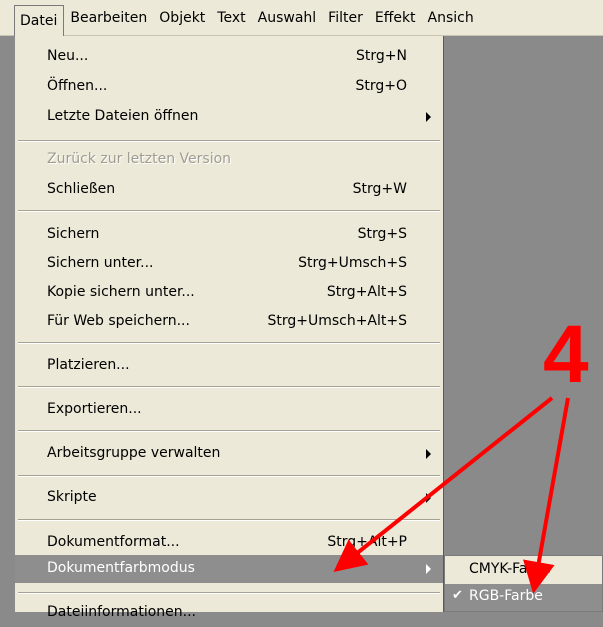 This screenshot has width=603, height=627. Describe the element at coordinates (443, 484) in the screenshot. I see `annotation-arrow-left` at that location.